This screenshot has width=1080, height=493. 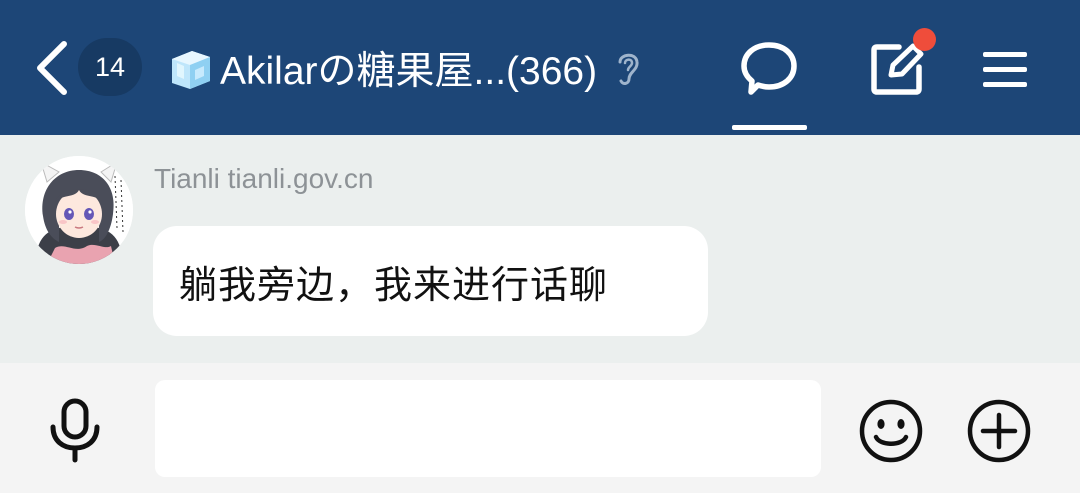 I want to click on more-options-button, so click(x=999, y=431).